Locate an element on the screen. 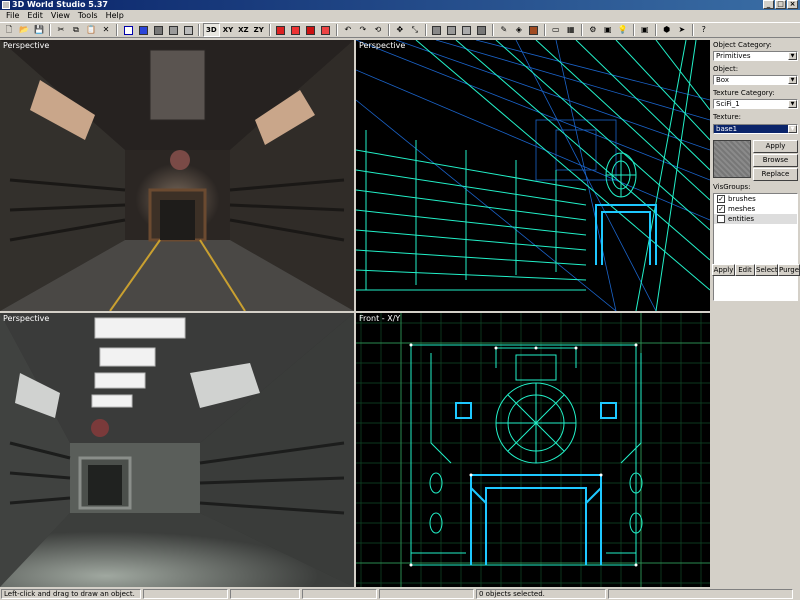 Image resolution: width=800 pixels, height=600 pixels. texture-preview is located at coordinates (732, 159).